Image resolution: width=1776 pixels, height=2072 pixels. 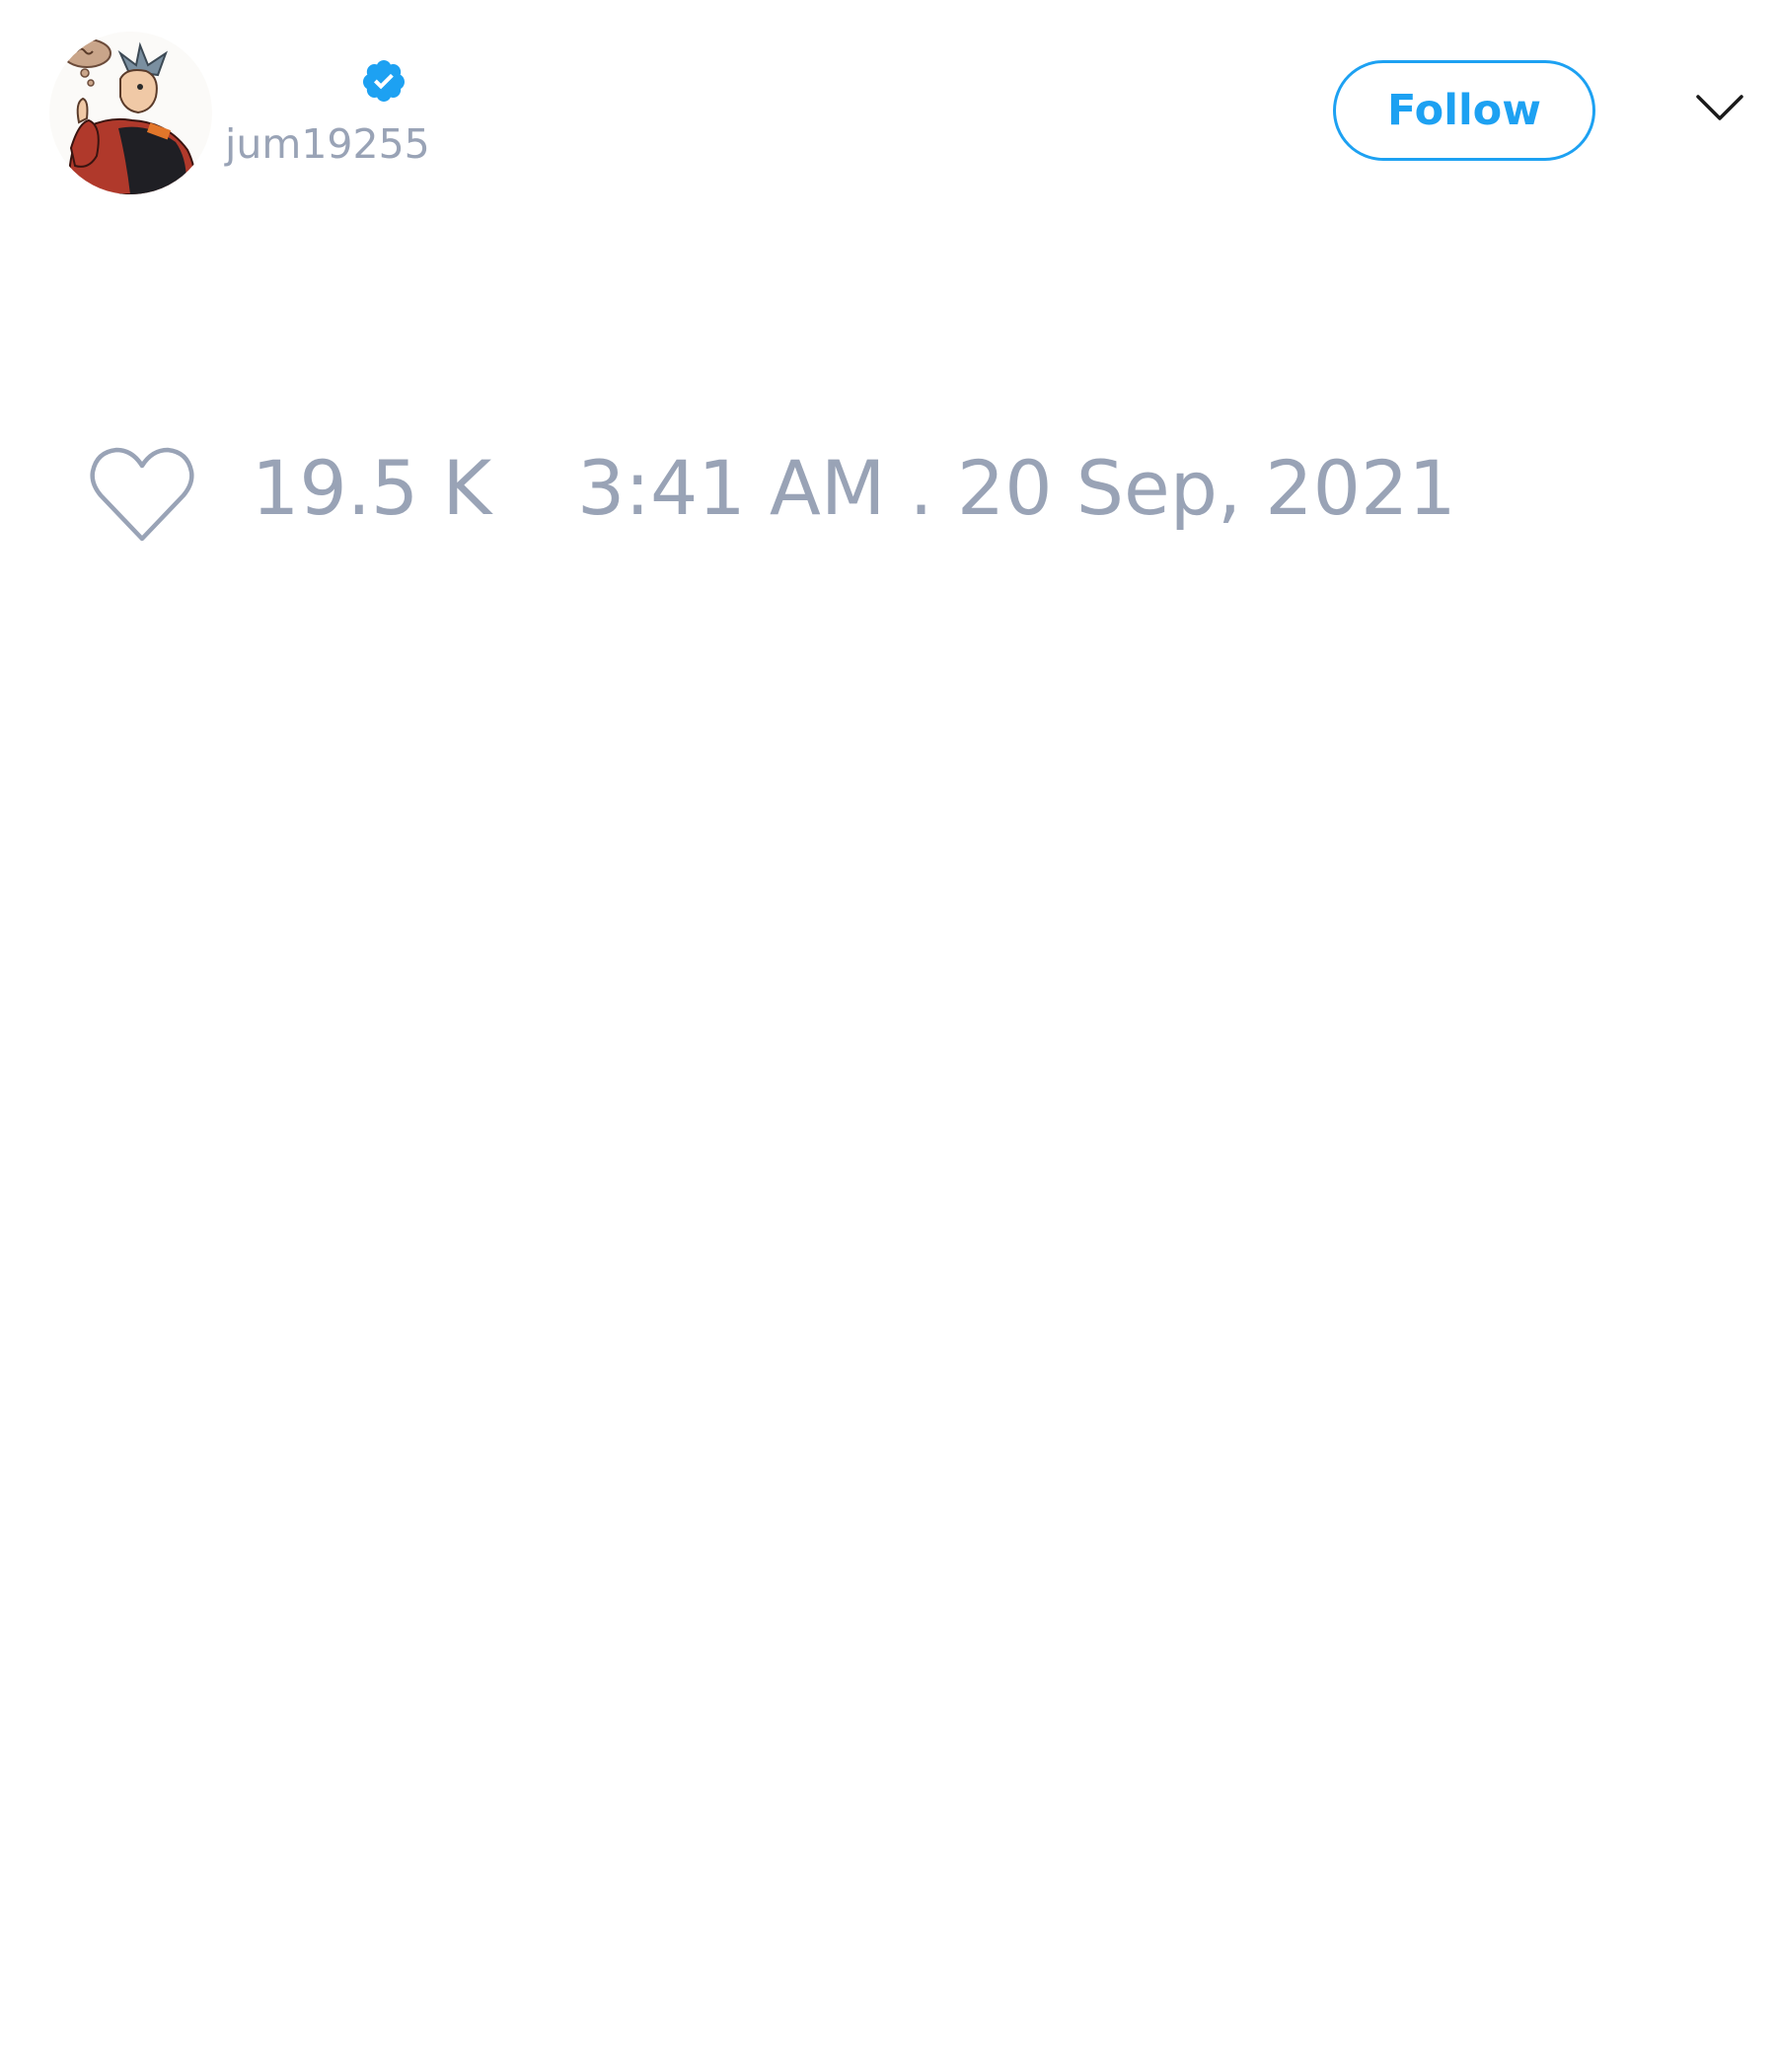 I want to click on avatar, so click(x=130, y=113).